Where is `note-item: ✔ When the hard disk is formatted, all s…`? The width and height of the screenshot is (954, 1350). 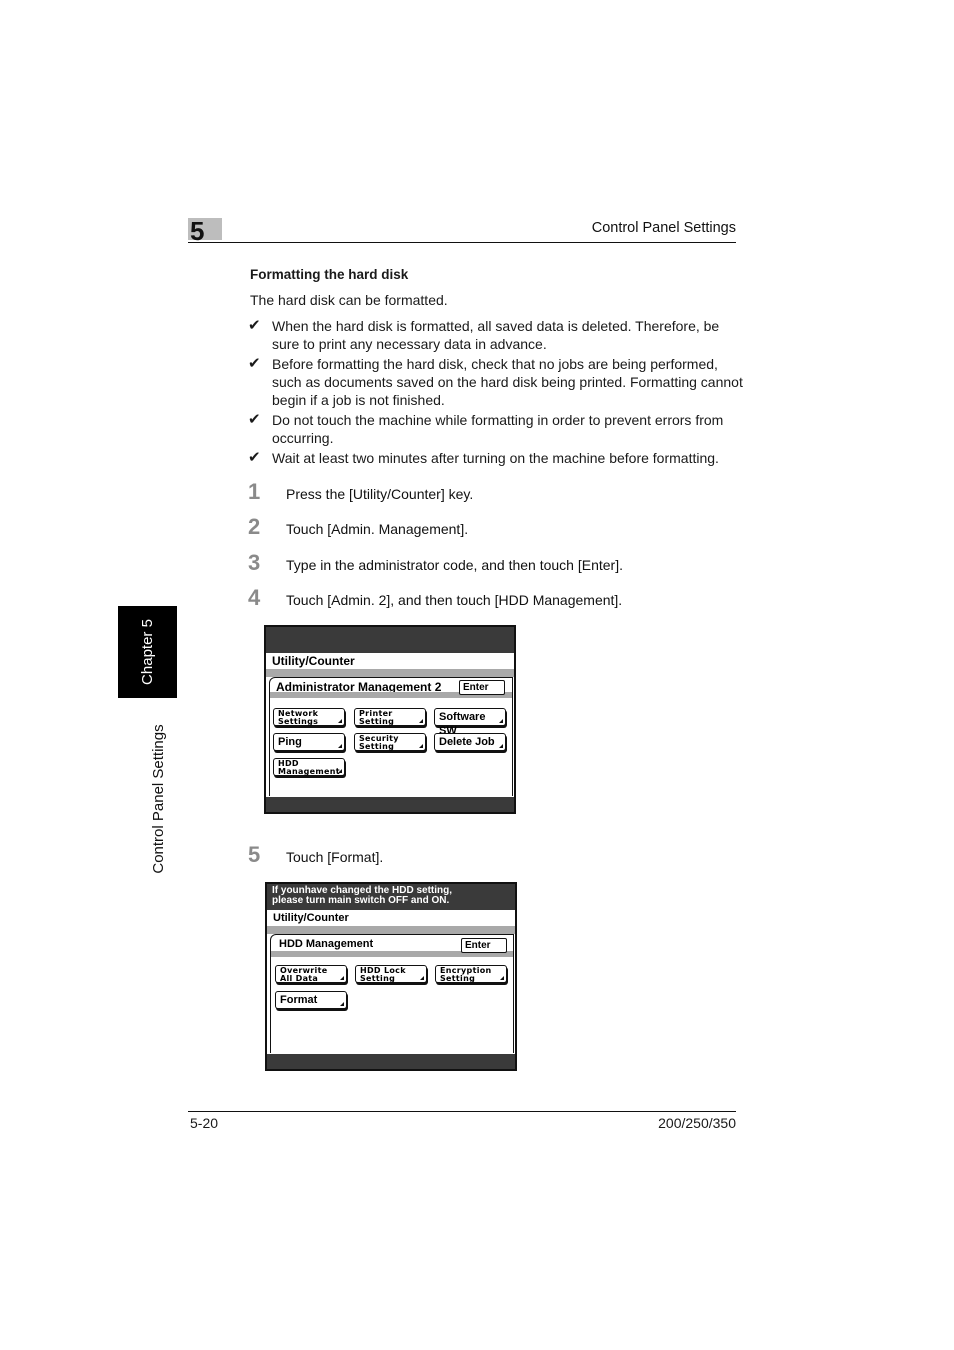
note-item: ✔ When the hard disk is formatted, all s… is located at coordinates (495, 335).